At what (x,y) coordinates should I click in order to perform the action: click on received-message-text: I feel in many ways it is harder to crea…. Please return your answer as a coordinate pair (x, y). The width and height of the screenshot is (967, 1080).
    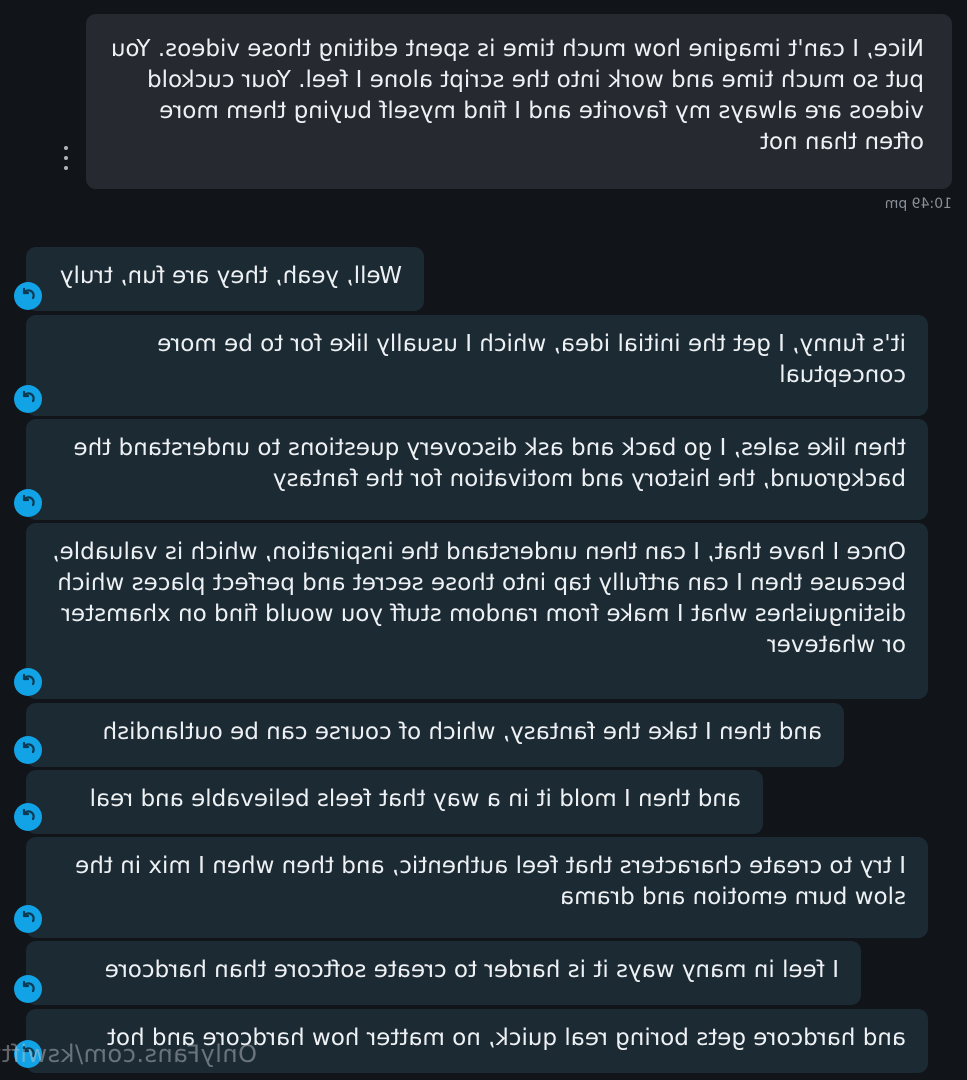
    Looking at the image, I should click on (471, 970).